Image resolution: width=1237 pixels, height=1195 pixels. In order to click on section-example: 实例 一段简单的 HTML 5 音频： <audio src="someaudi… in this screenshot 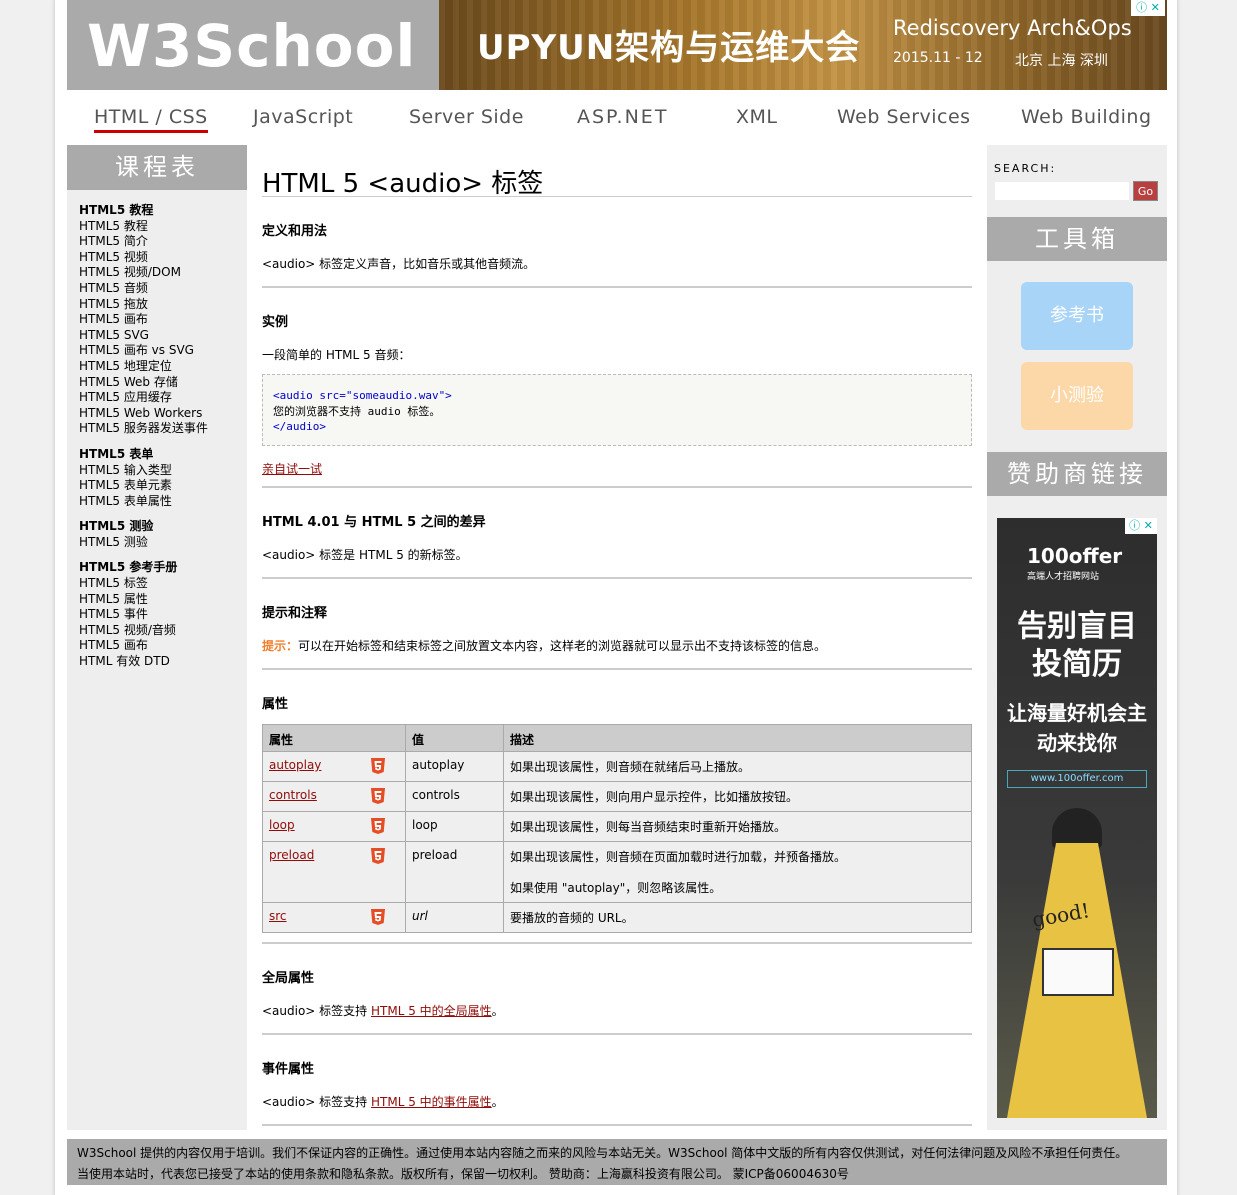, I will do `click(617, 388)`.